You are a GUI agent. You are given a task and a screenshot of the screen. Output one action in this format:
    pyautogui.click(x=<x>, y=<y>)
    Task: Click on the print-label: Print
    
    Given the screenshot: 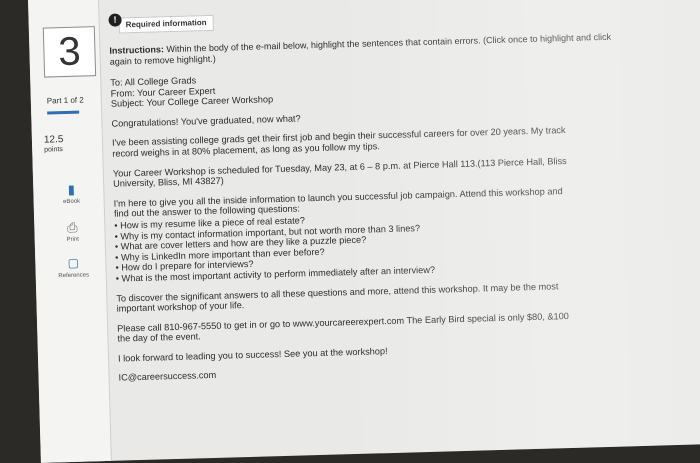 What is the action you would take?
    pyautogui.click(x=72, y=240)
    